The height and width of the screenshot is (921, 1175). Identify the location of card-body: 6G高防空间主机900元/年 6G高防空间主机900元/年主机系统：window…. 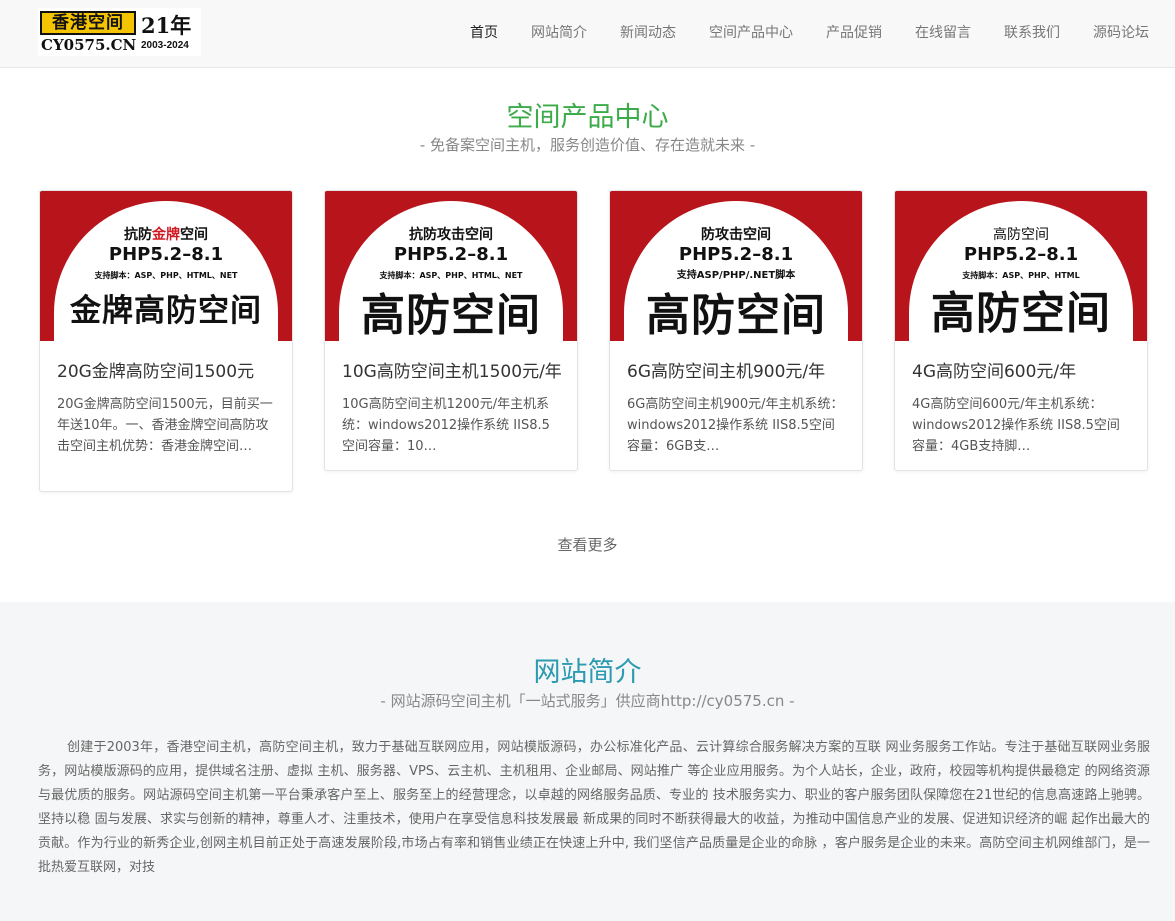
(736, 405).